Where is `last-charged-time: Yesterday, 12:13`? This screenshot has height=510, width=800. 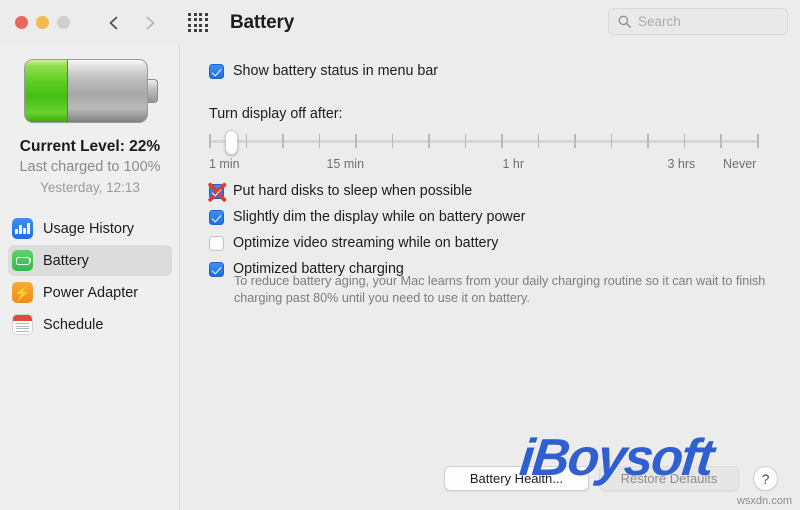 last-charged-time: Yesterday, 12:13 is located at coordinates (90, 187).